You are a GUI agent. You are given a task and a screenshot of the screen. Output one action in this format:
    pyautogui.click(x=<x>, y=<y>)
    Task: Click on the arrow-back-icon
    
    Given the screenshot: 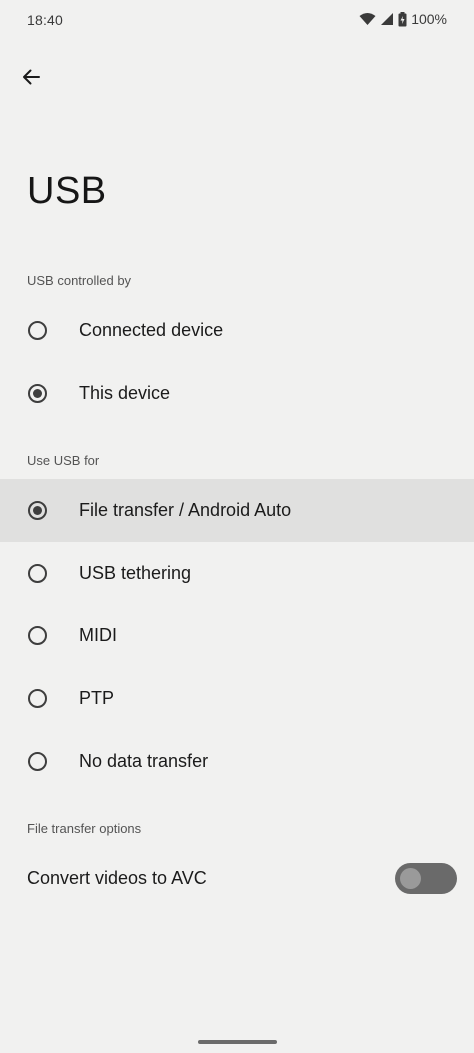 What is the action you would take?
    pyautogui.click(x=31, y=79)
    